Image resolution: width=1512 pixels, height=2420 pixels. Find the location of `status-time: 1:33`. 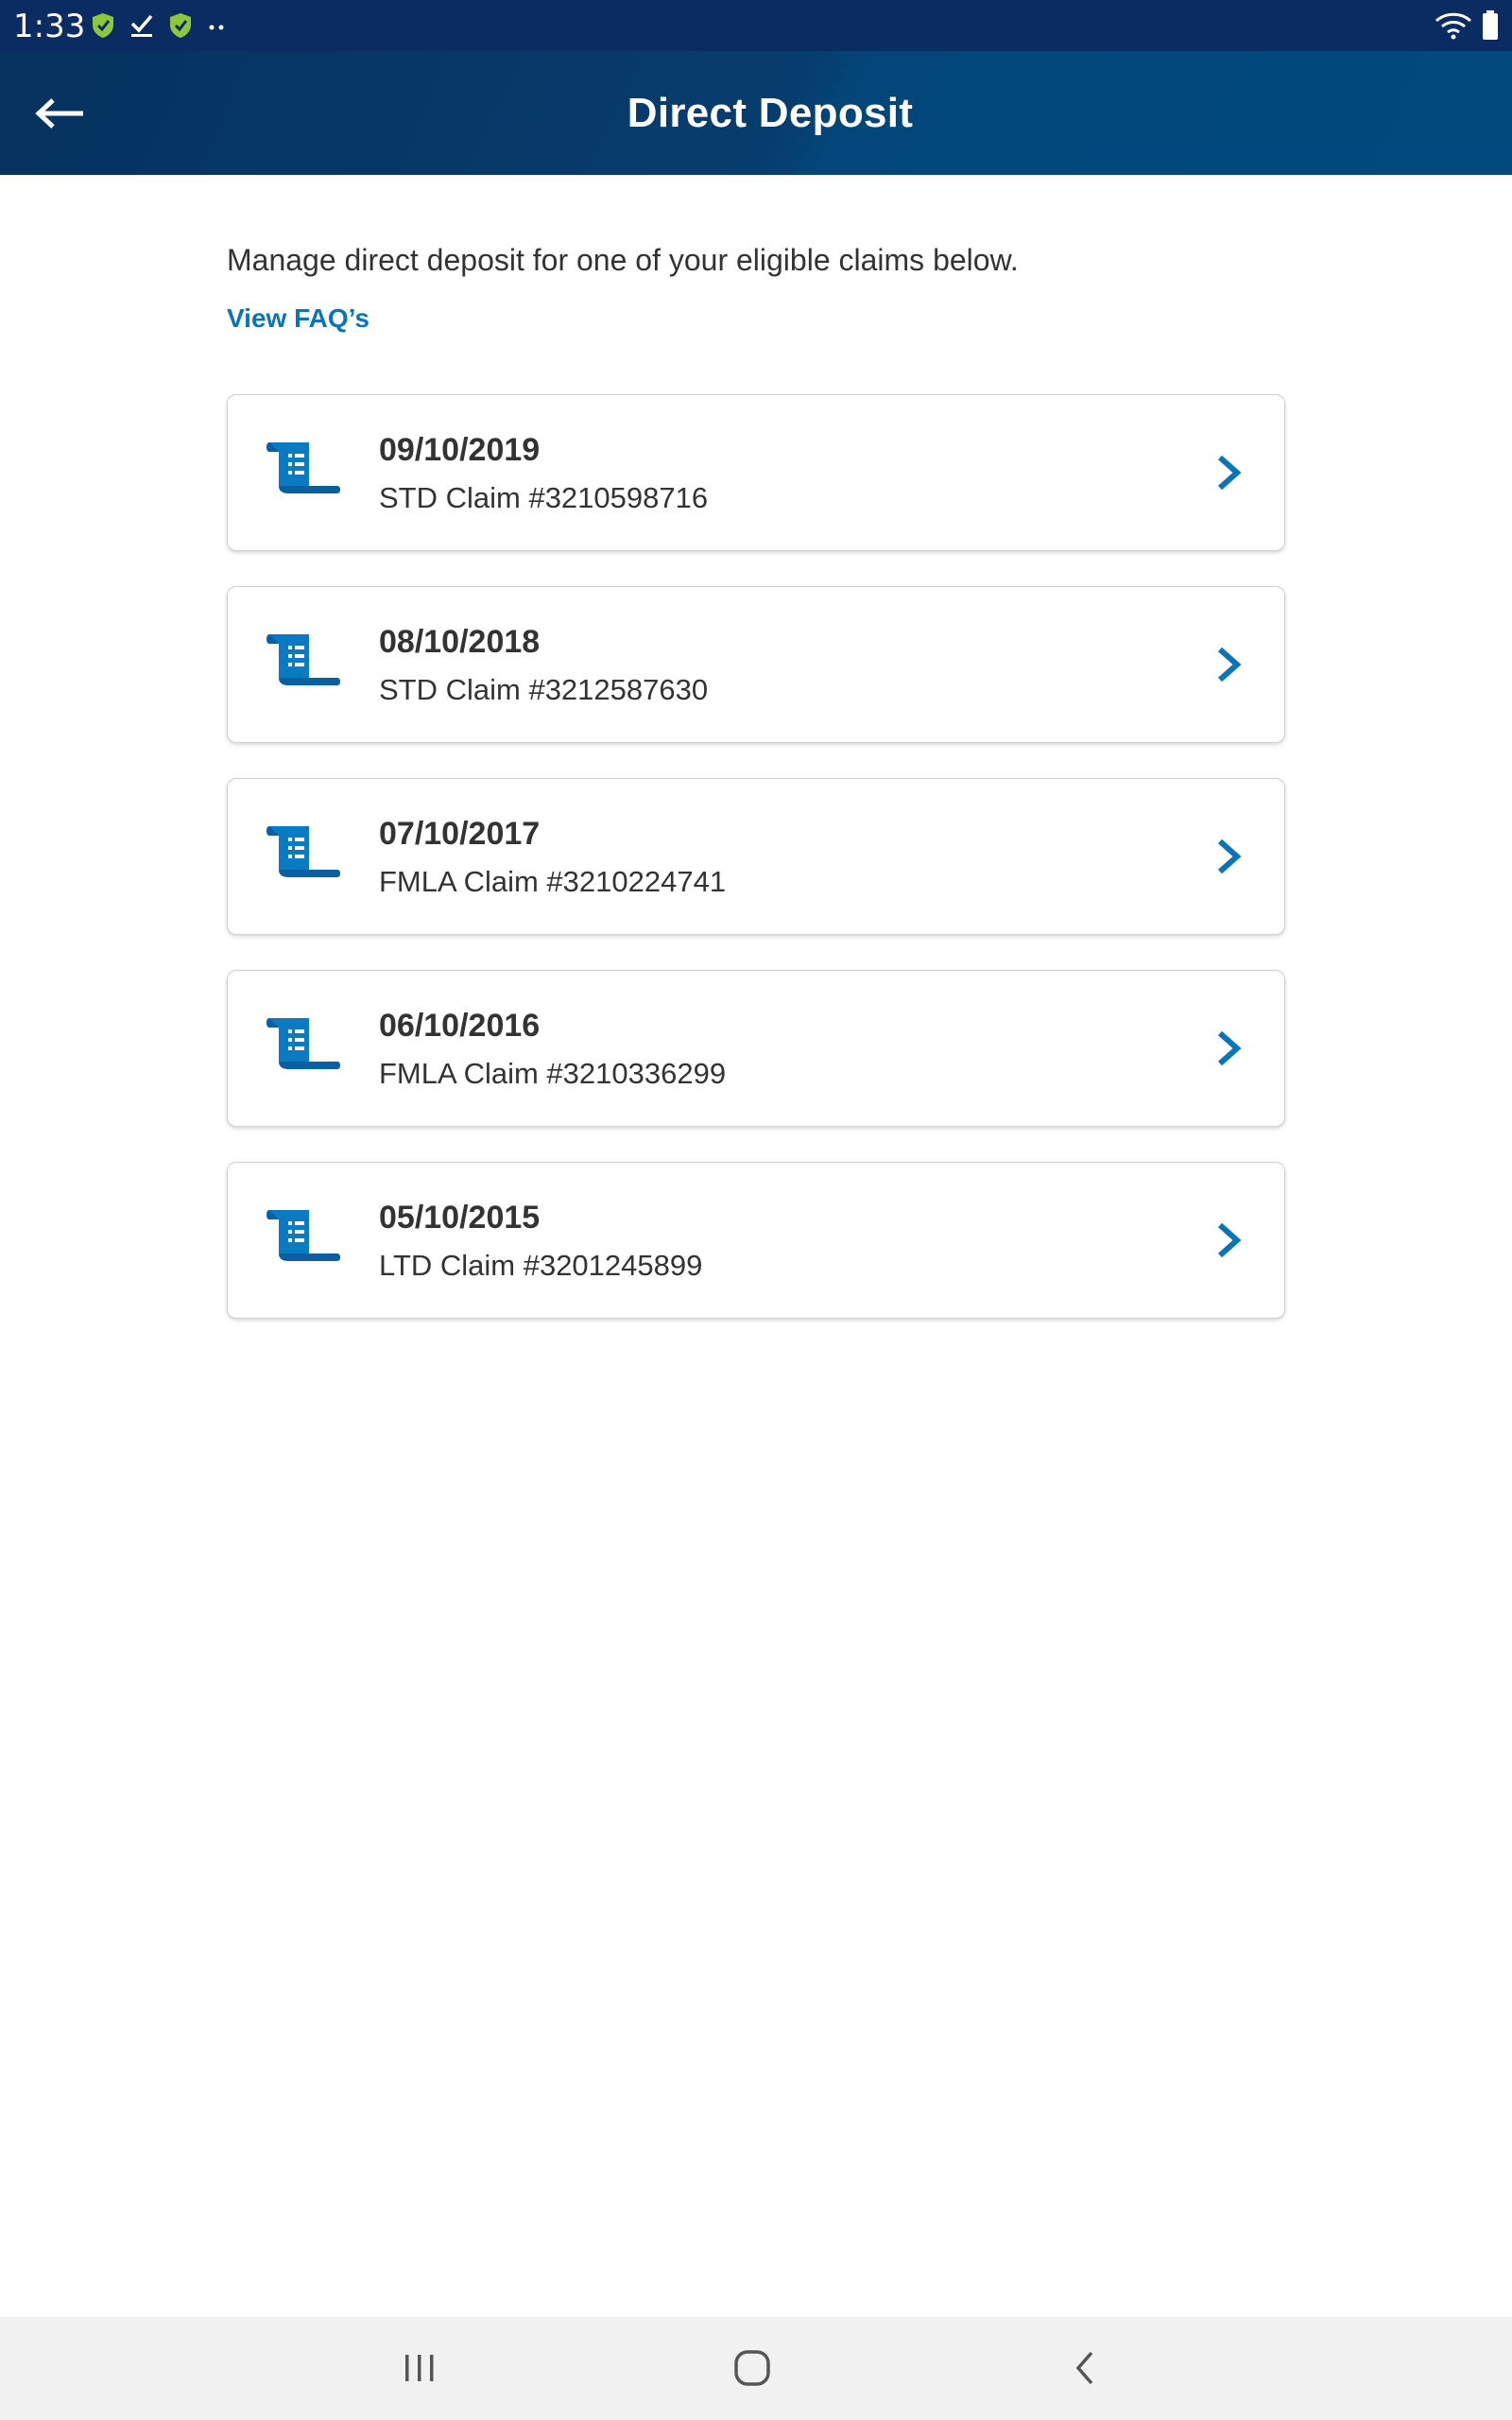

status-time: 1:33 is located at coordinates (49, 26).